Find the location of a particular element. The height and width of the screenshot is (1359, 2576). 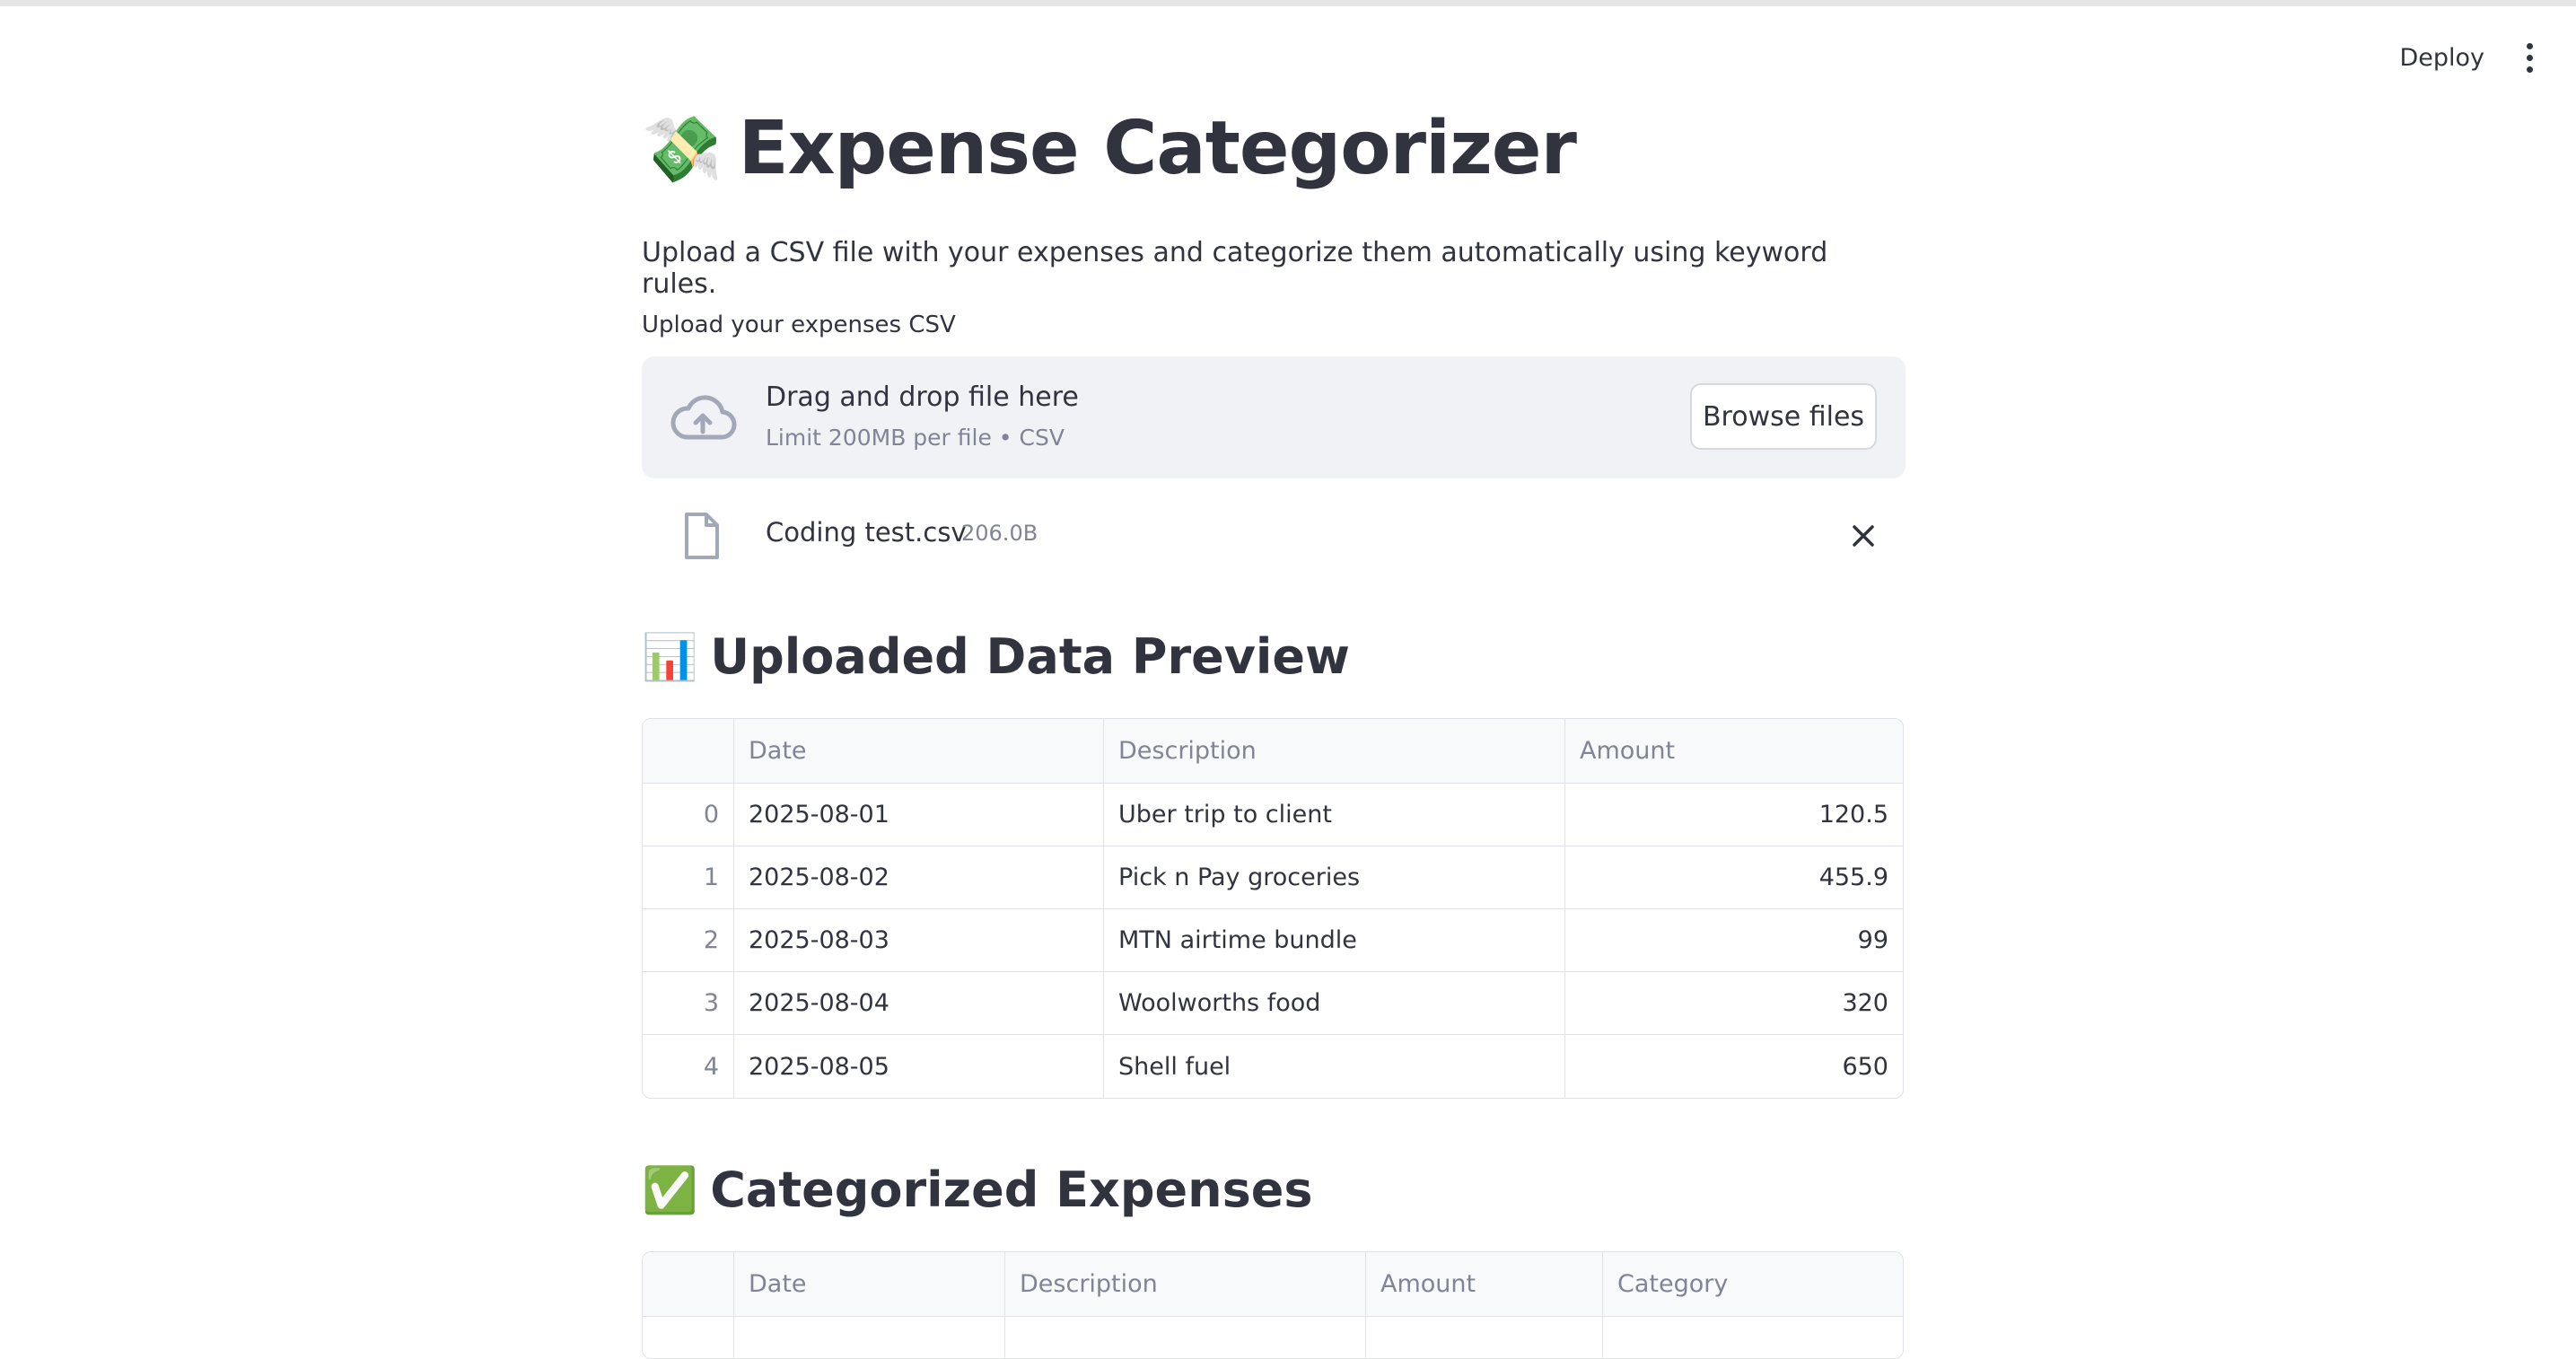

table-header-row: Date Description Amount is located at coordinates (1273, 751).